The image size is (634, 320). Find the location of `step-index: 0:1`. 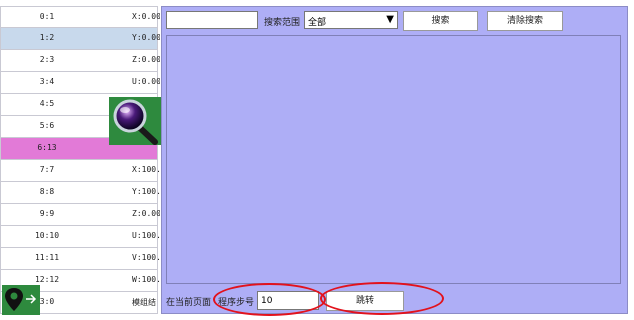

step-index: 0:1 is located at coordinates (47, 16).